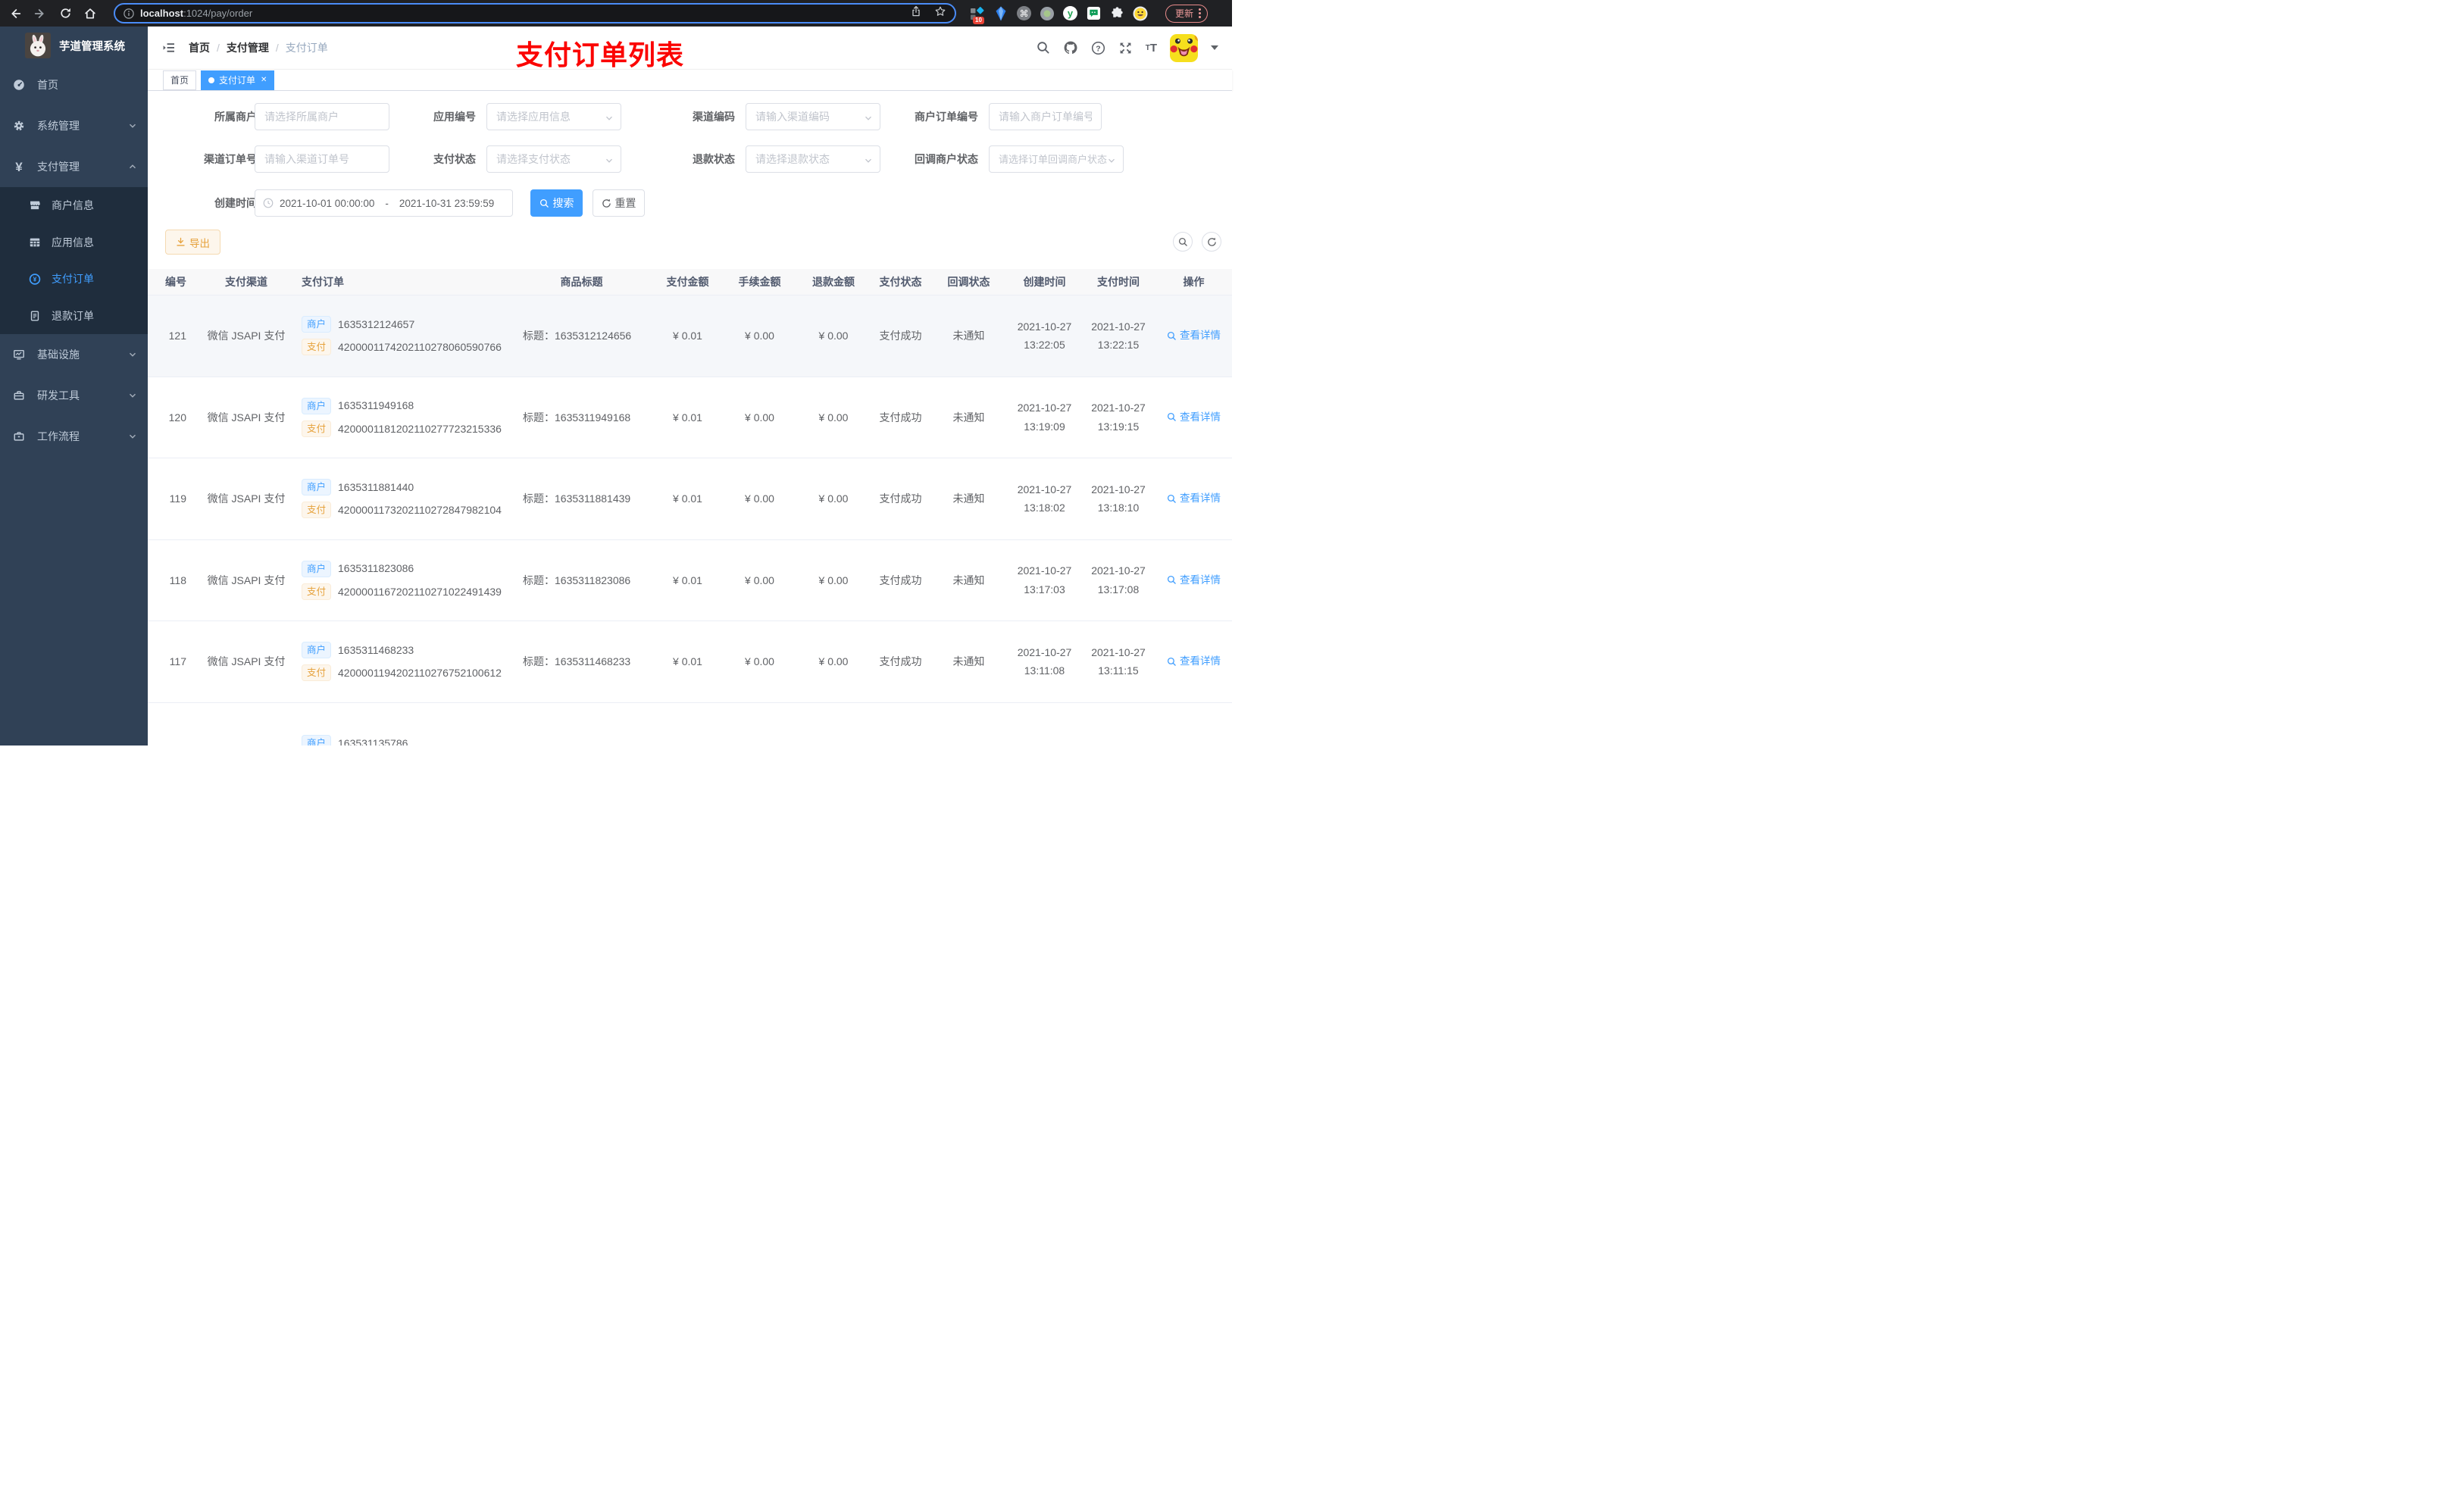 The width and height of the screenshot is (2464, 1491). I want to click on breadcrumb-current: 支付订单, so click(306, 48).